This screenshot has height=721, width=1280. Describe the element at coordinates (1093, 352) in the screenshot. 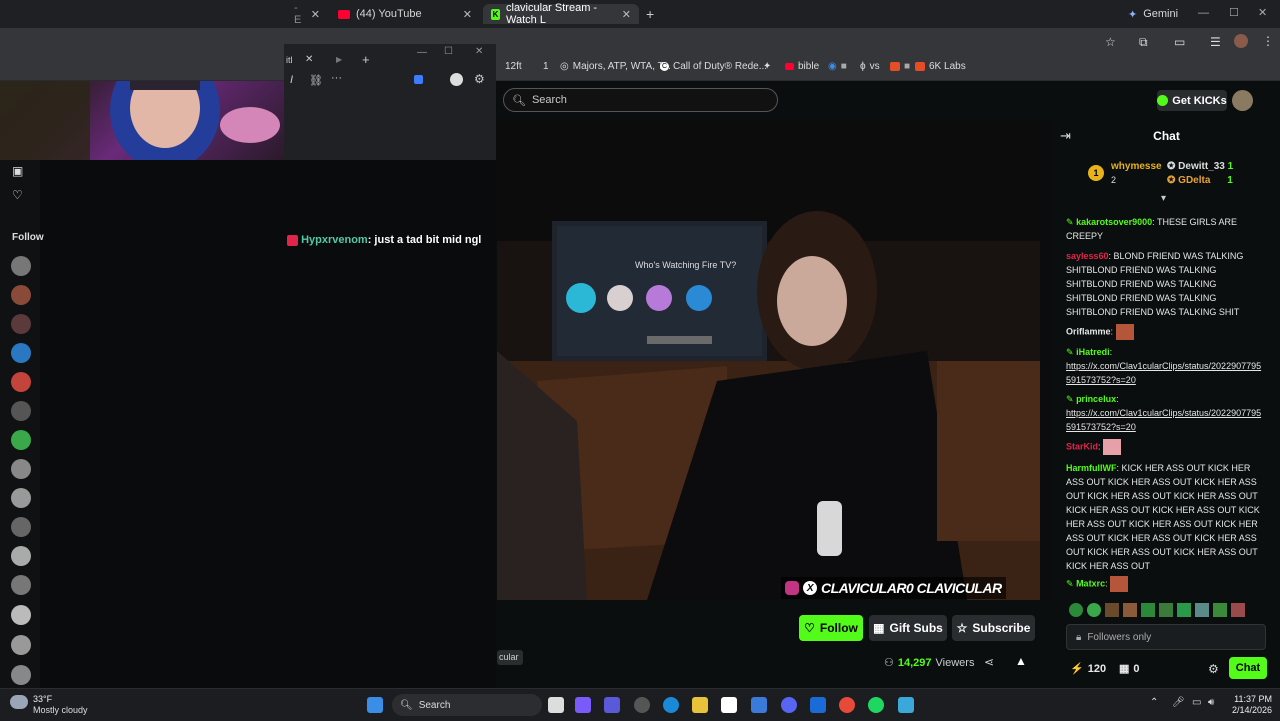

I see `chat-username: iHatredi` at that location.